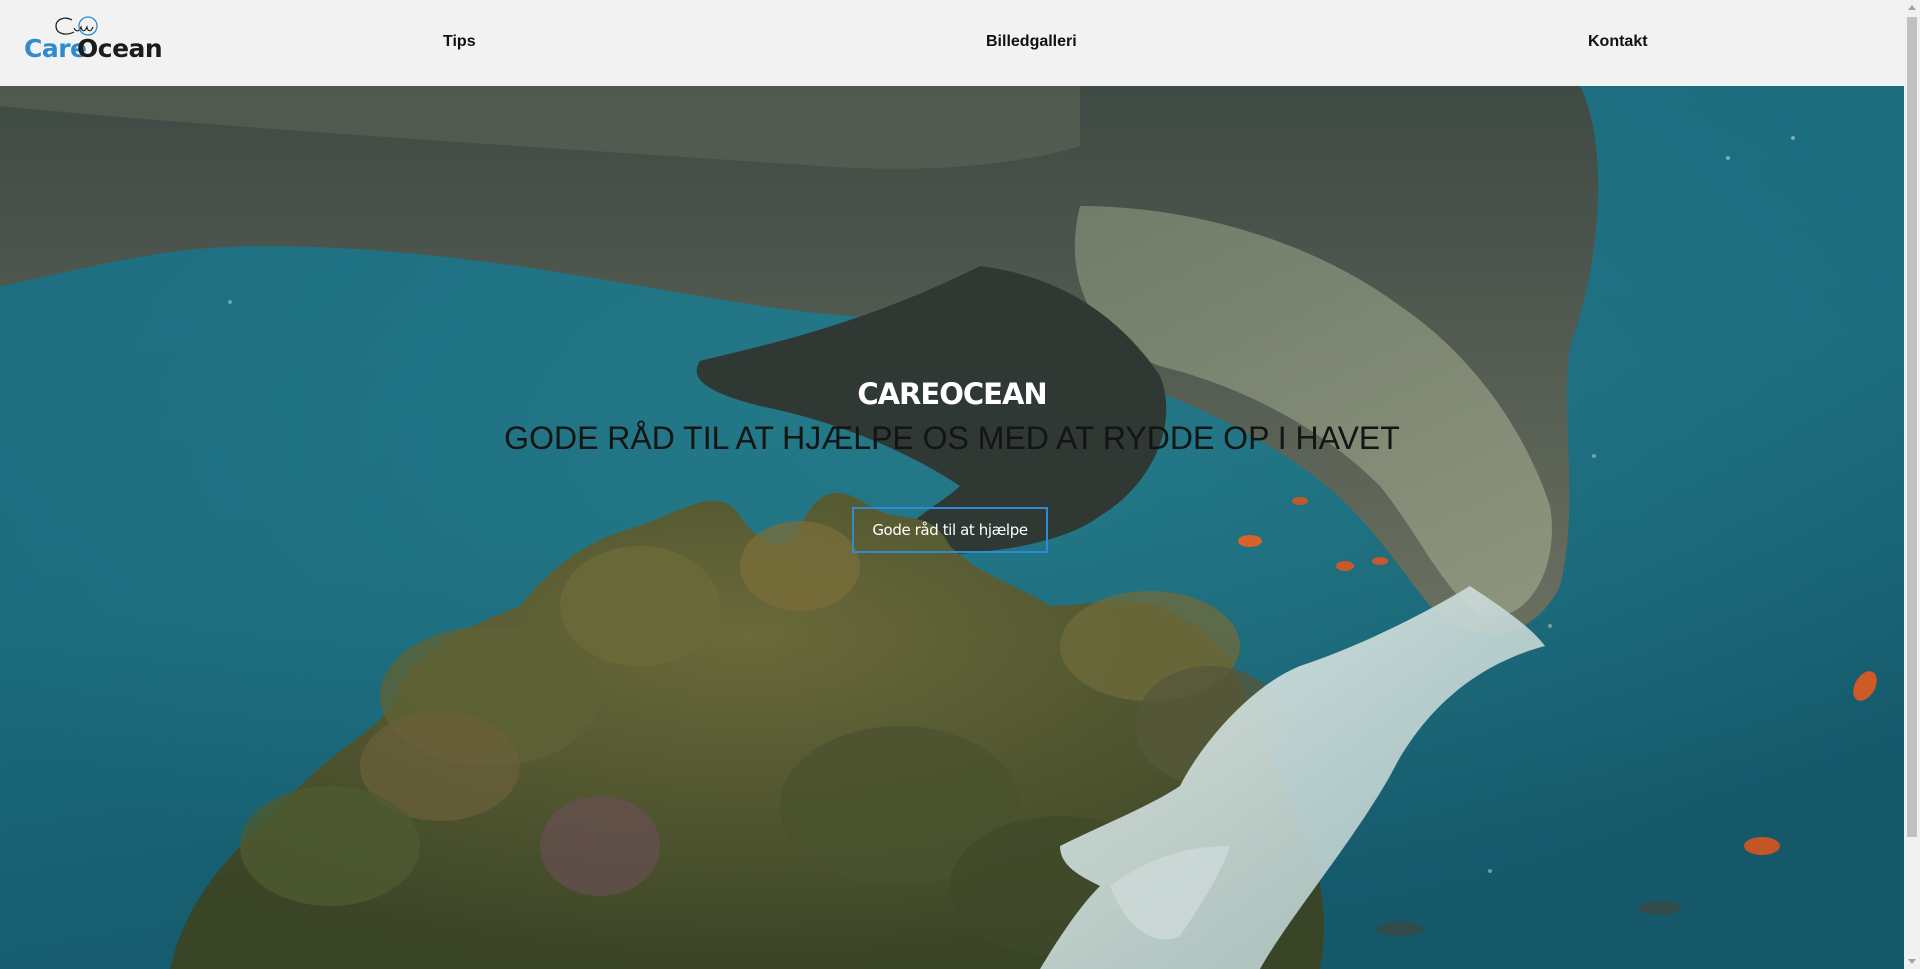 This screenshot has height=969, width=1920. What do you see at coordinates (1912, 427) in the screenshot?
I see `scrollbar-thumb` at bounding box center [1912, 427].